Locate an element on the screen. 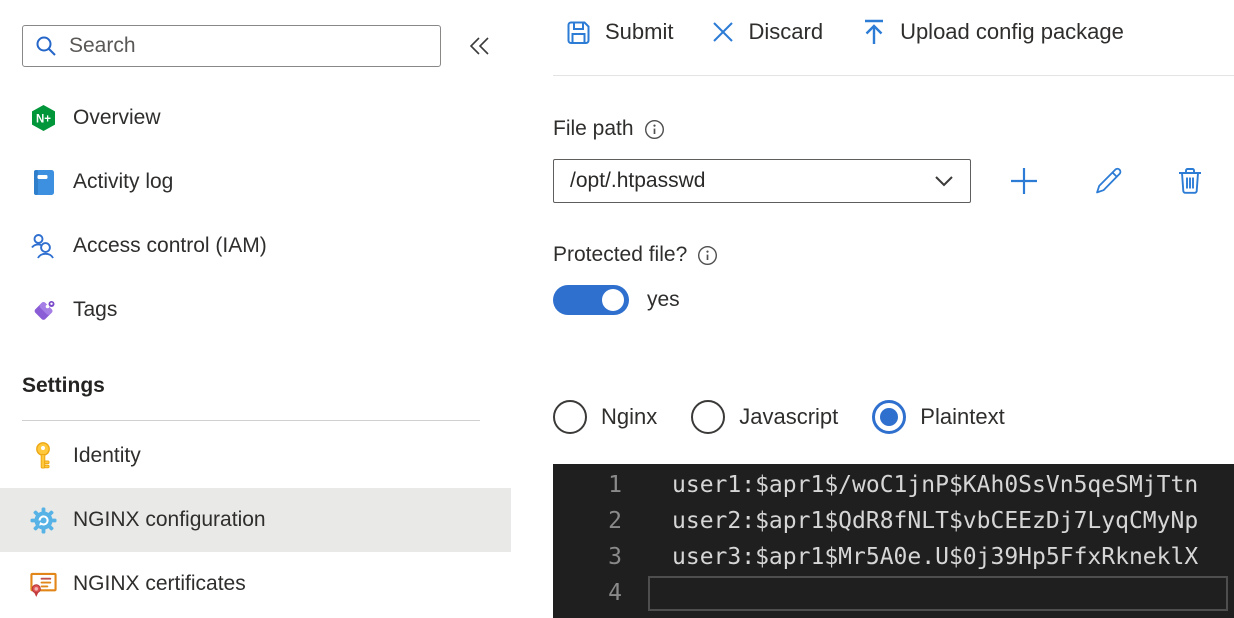 The height and width of the screenshot is (618, 1234). line-text: user1:$apr1$/woC1jnP$KAh0SsVn5qeSMjTtn is located at coordinates (935, 485).